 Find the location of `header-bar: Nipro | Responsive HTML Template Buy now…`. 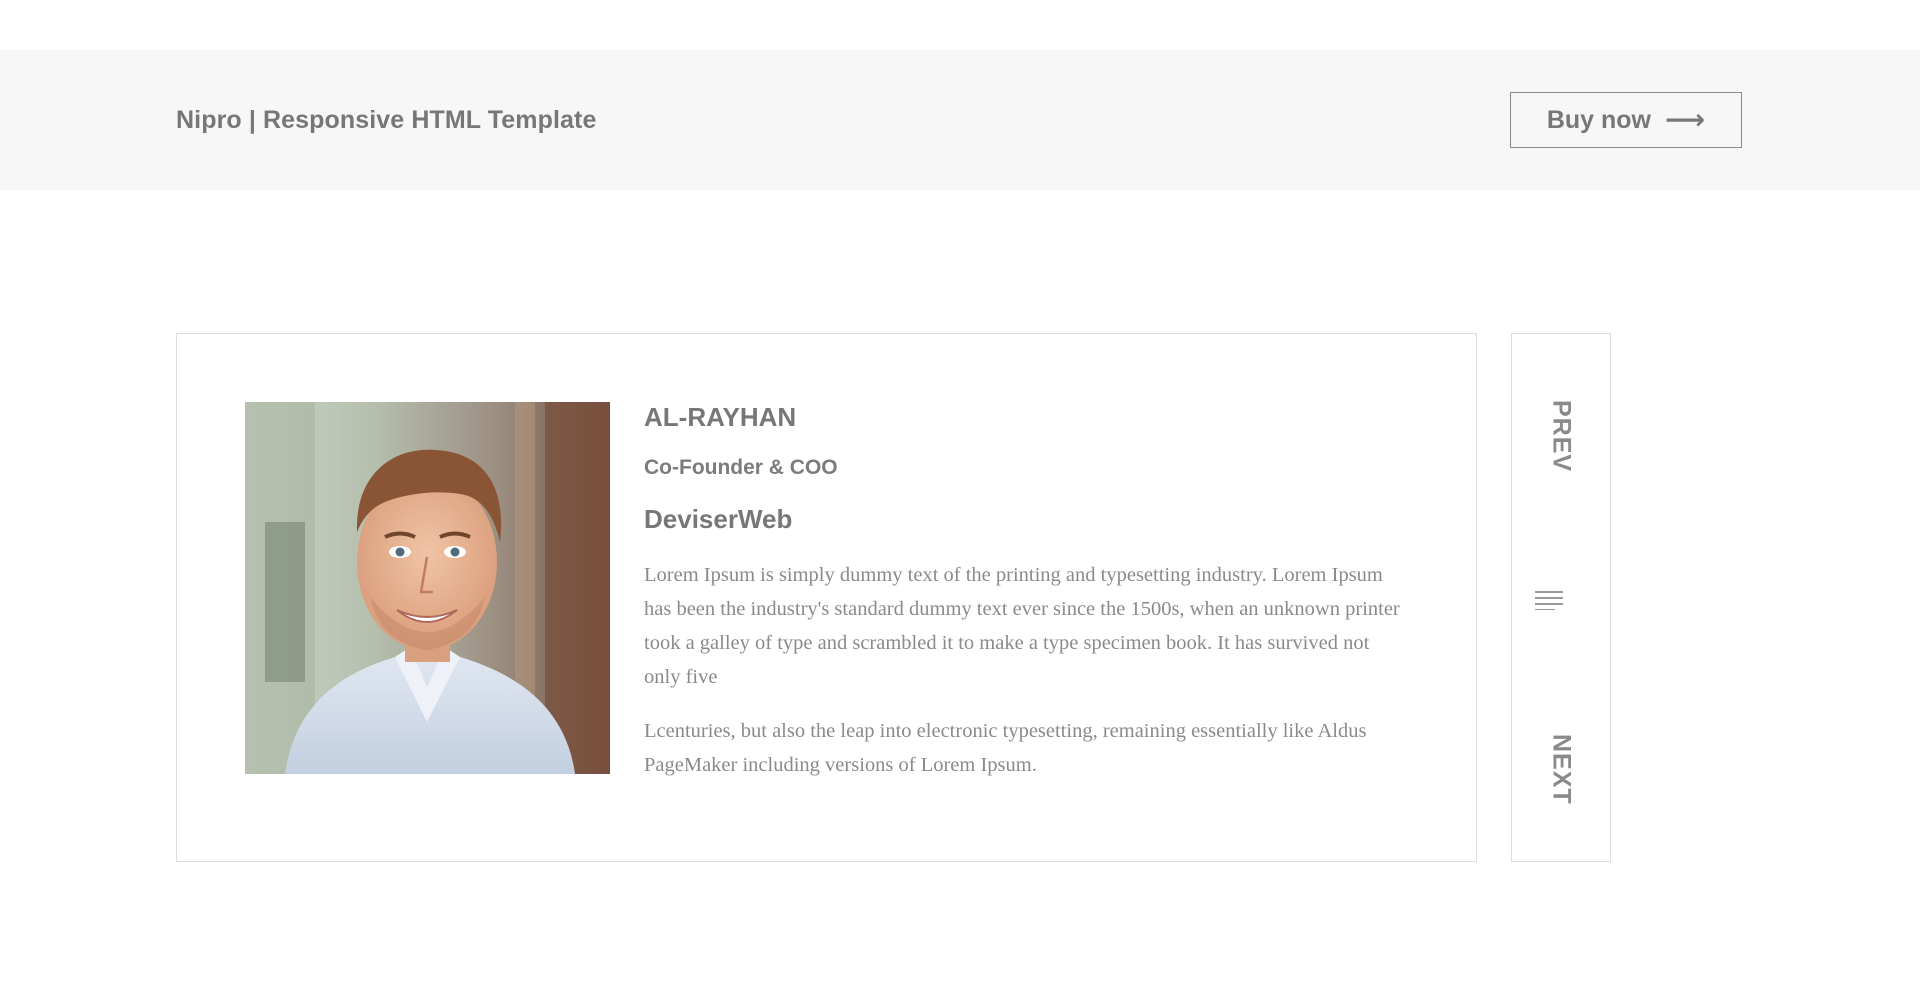

header-bar: Nipro | Responsive HTML Template Buy now… is located at coordinates (960, 120).